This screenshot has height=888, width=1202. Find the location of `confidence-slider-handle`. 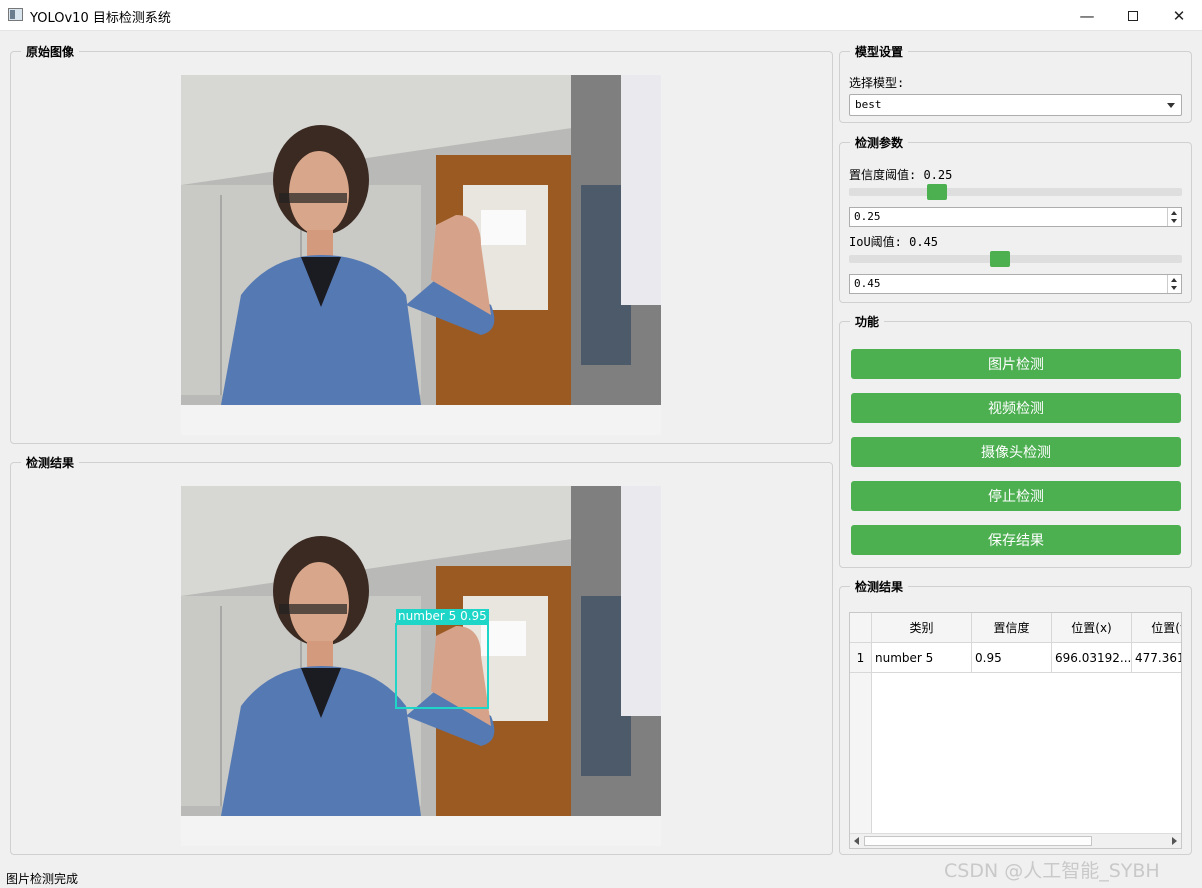

confidence-slider-handle is located at coordinates (937, 192).